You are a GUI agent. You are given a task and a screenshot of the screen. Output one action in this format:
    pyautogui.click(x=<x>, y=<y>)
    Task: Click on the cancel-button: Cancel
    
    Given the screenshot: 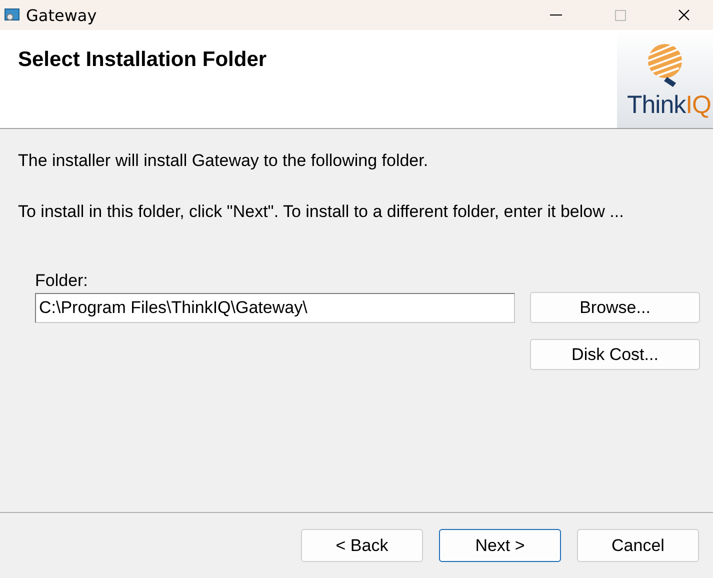 What is the action you would take?
    pyautogui.click(x=638, y=545)
    